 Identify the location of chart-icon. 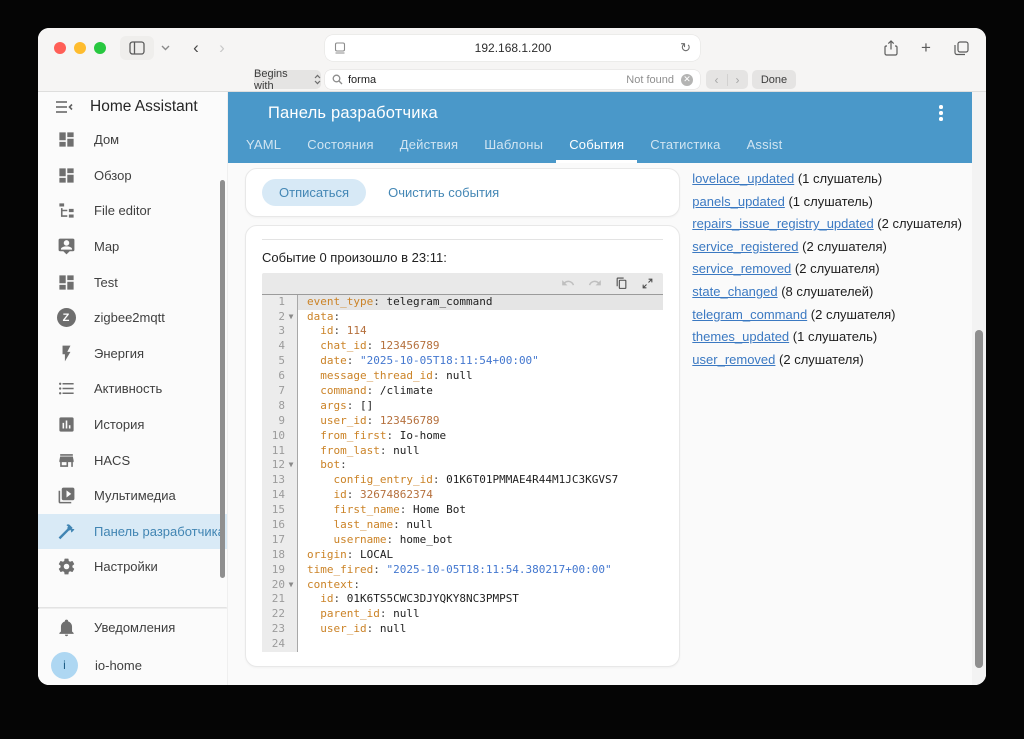
(66, 425).